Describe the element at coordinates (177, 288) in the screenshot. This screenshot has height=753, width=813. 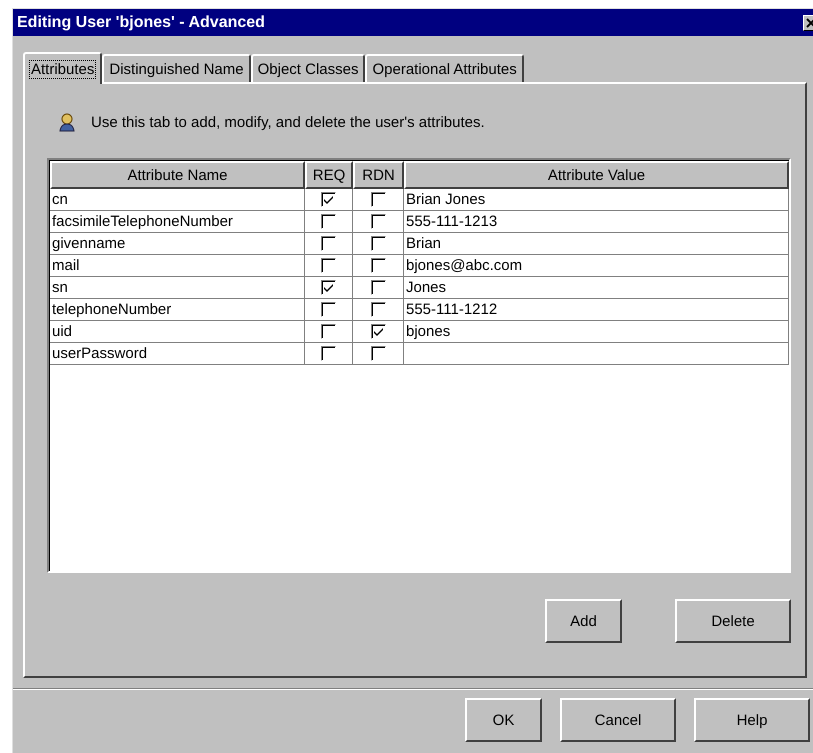
I see `table-cell: sn` at that location.